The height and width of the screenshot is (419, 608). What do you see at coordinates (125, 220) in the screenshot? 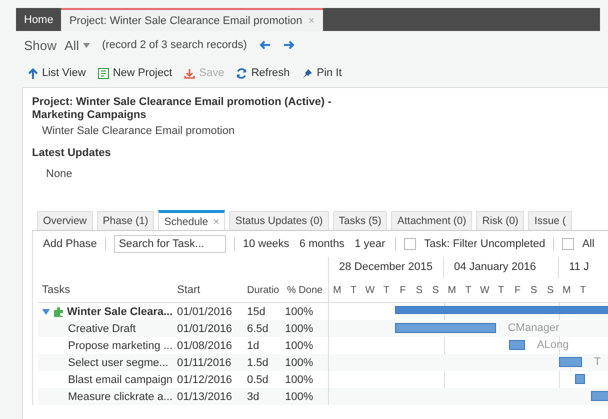
I see `tab: Phase (1)` at bounding box center [125, 220].